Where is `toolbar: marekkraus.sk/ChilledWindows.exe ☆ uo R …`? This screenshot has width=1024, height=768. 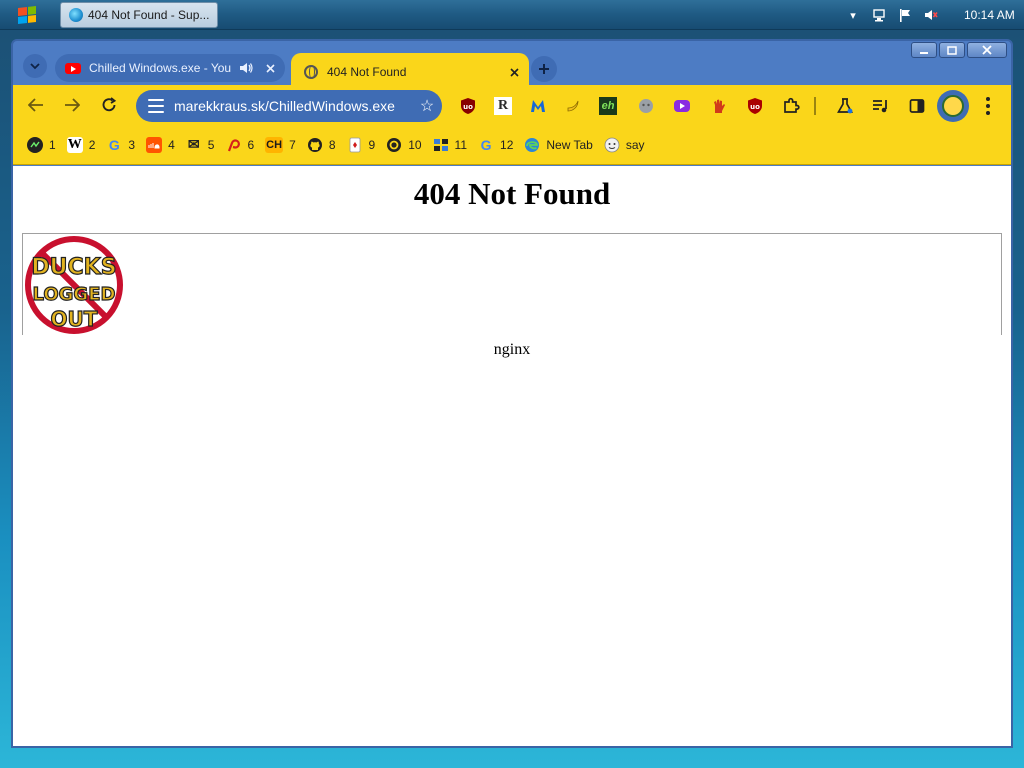 toolbar: marekkraus.sk/ChilledWindows.exe ☆ uo R … is located at coordinates (512, 105).